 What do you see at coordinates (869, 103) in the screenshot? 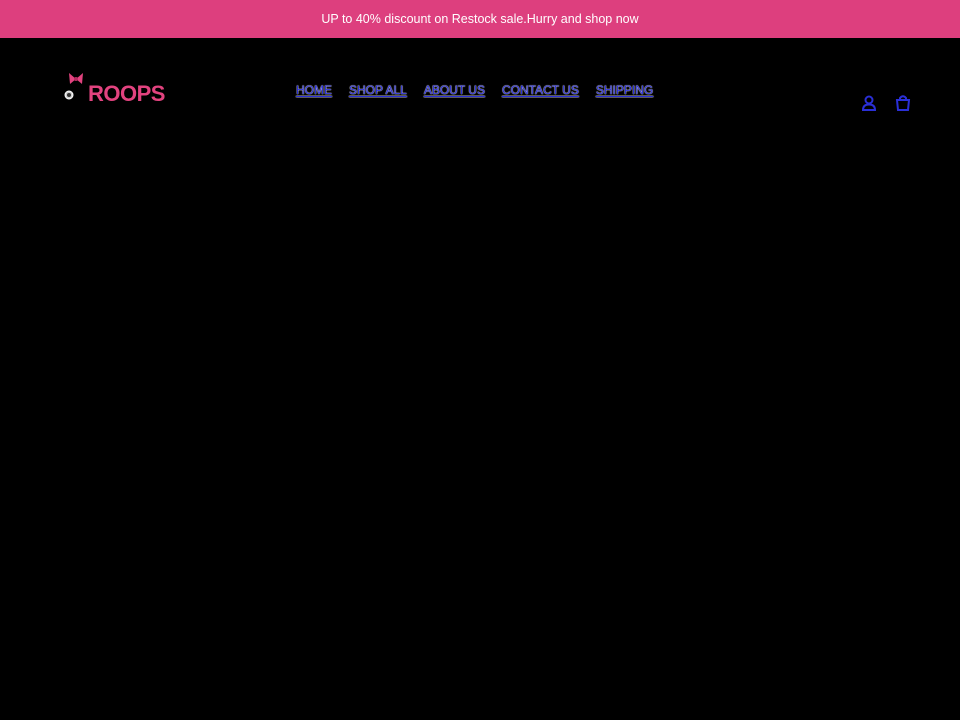
I see `user-icon` at bounding box center [869, 103].